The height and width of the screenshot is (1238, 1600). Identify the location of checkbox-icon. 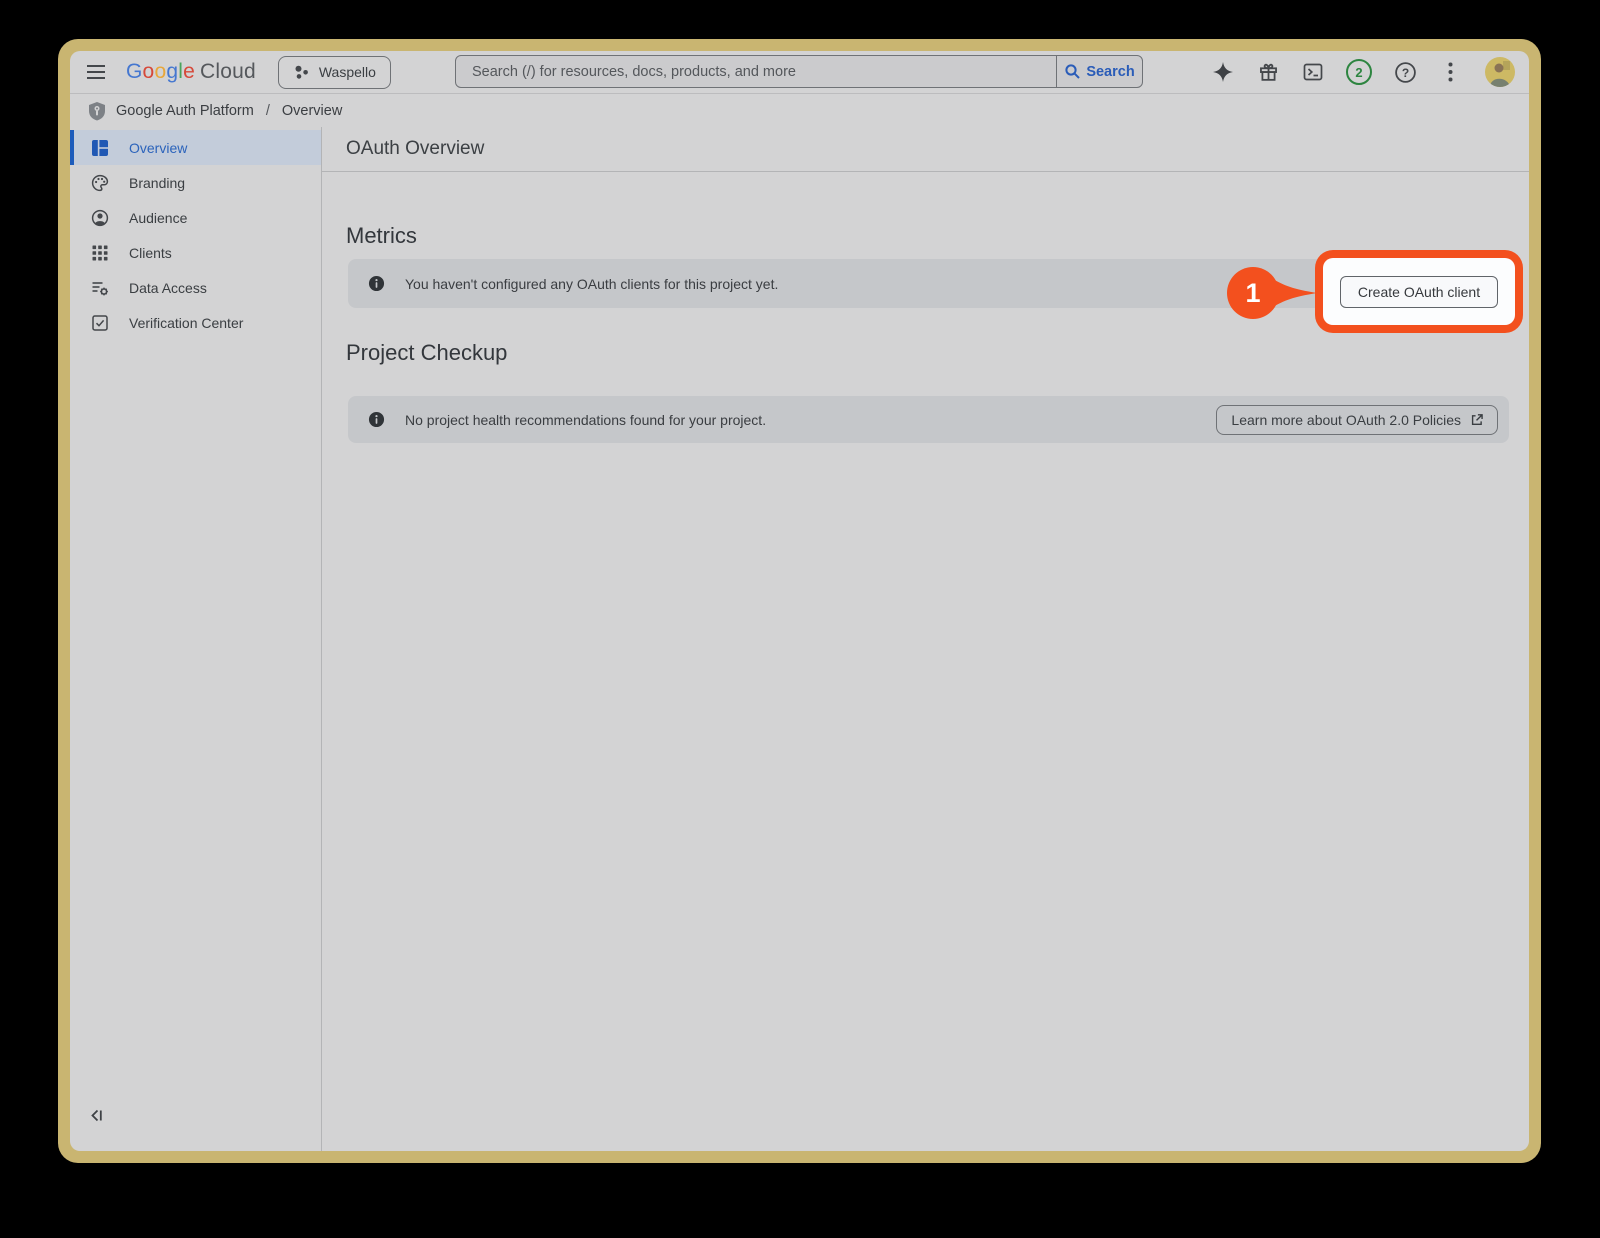
(100, 323).